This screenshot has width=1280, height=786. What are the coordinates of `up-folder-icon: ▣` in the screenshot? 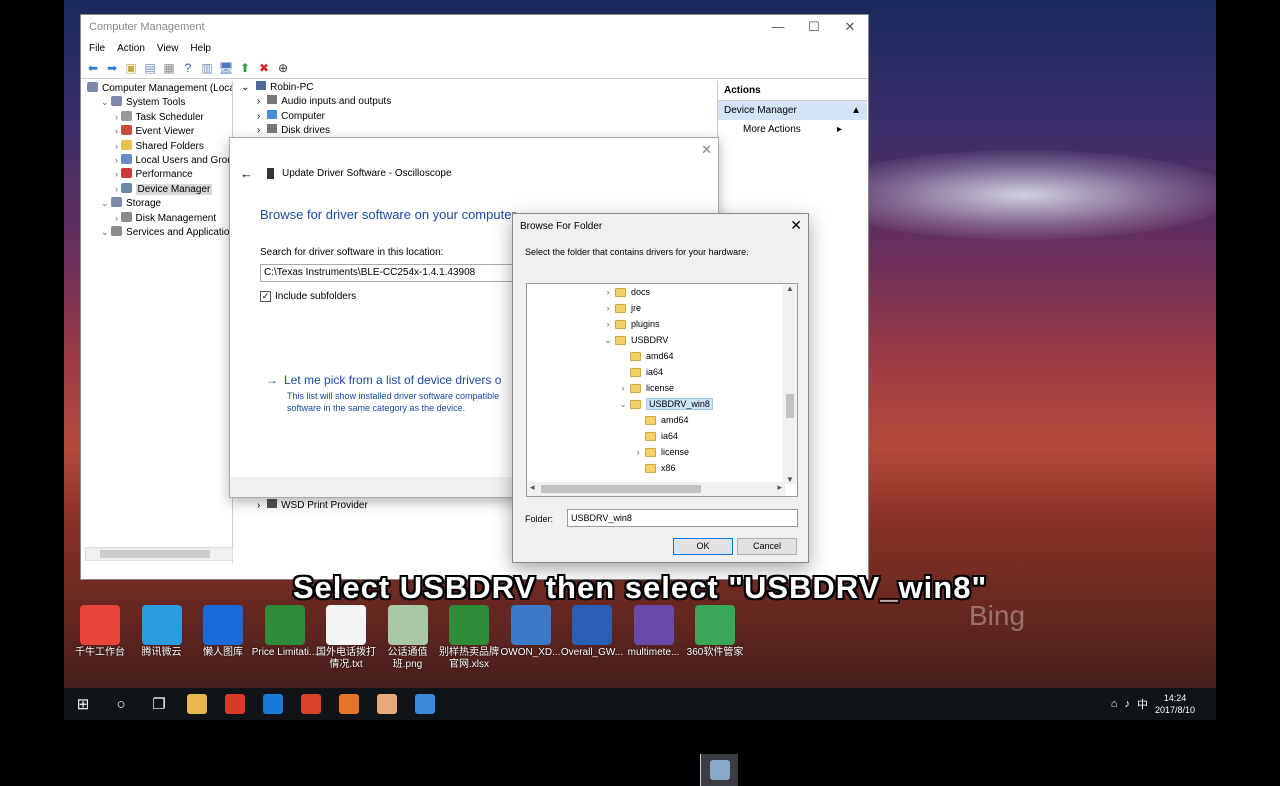 It's located at (131, 68).